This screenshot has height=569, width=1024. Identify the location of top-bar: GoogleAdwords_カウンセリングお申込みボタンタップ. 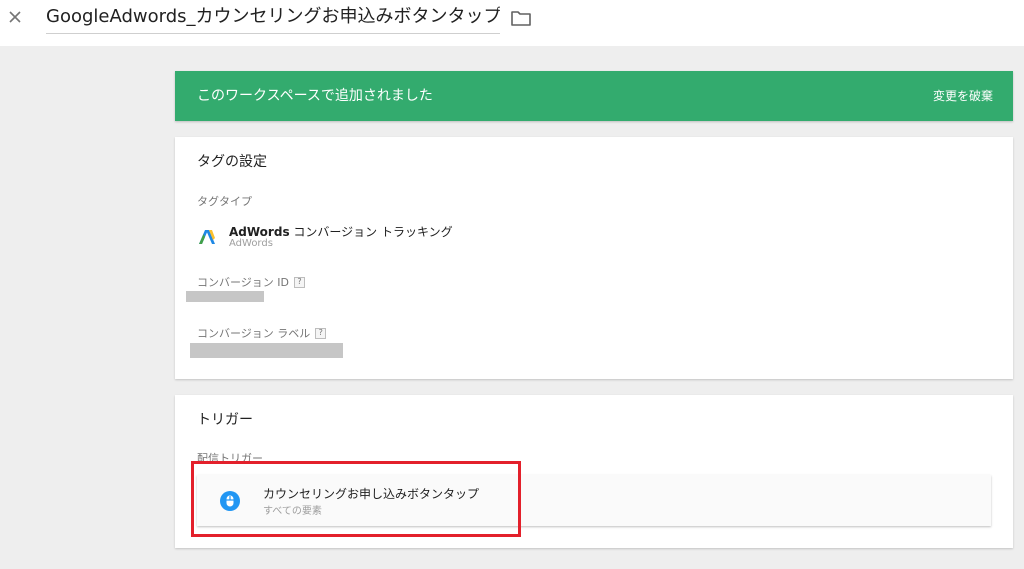
(512, 23).